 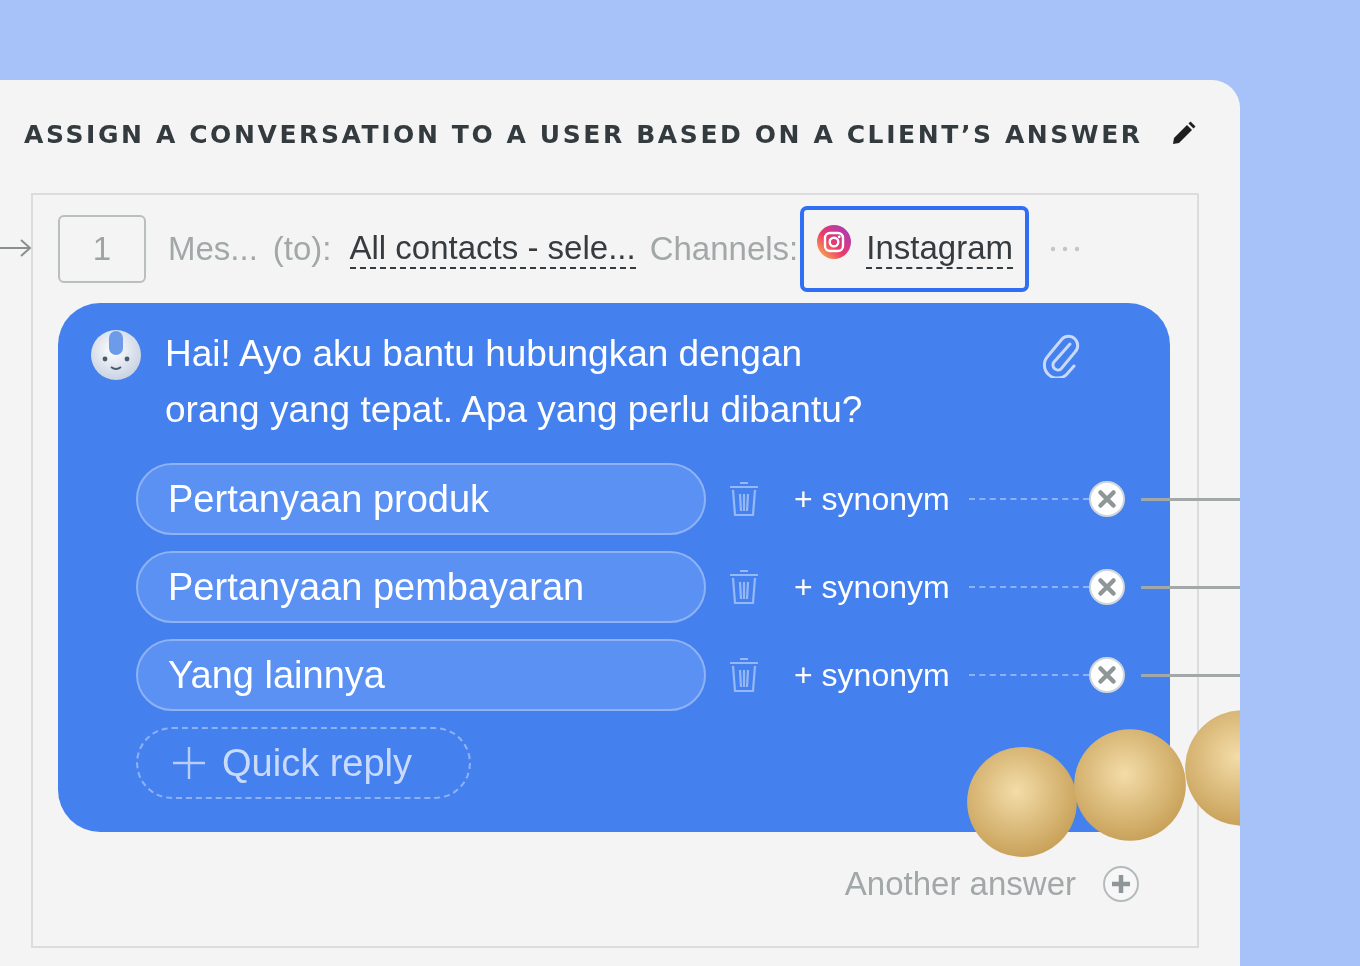 I want to click on channels-label: Channels:, so click(x=724, y=249).